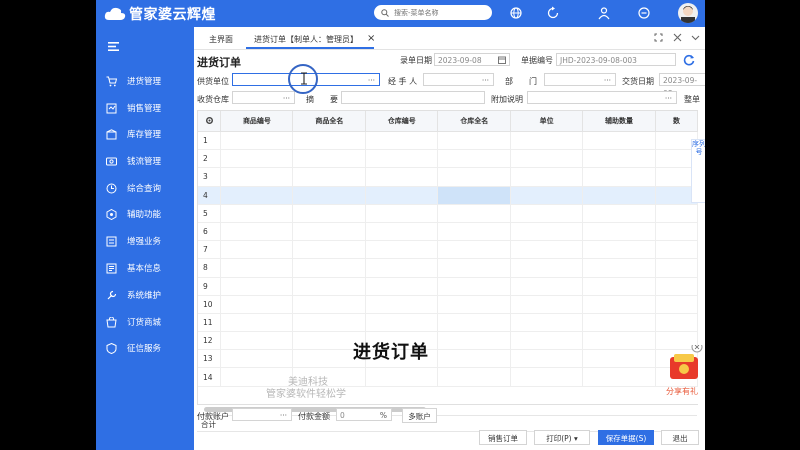 The height and width of the screenshot is (450, 800). I want to click on search-input, so click(441, 12).